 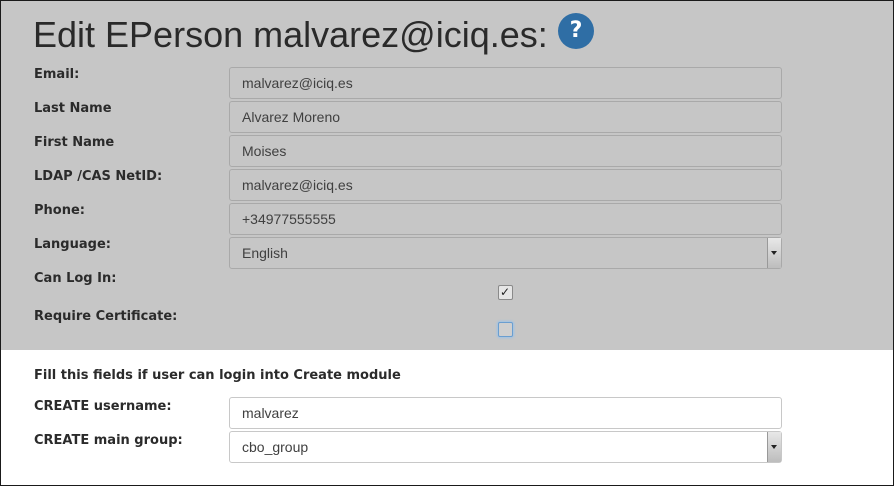 I want to click on last-name-field: Alvarez Moreno, so click(x=505, y=117).